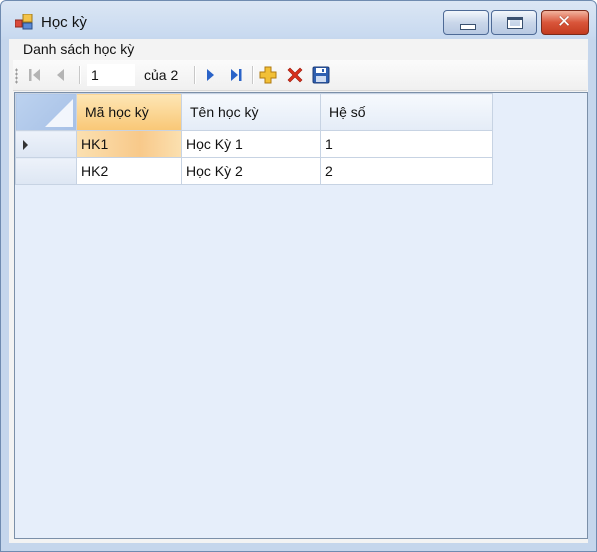 The height and width of the screenshot is (552, 597). I want to click on title-bar: Học kỳ ✕, so click(298, 21).